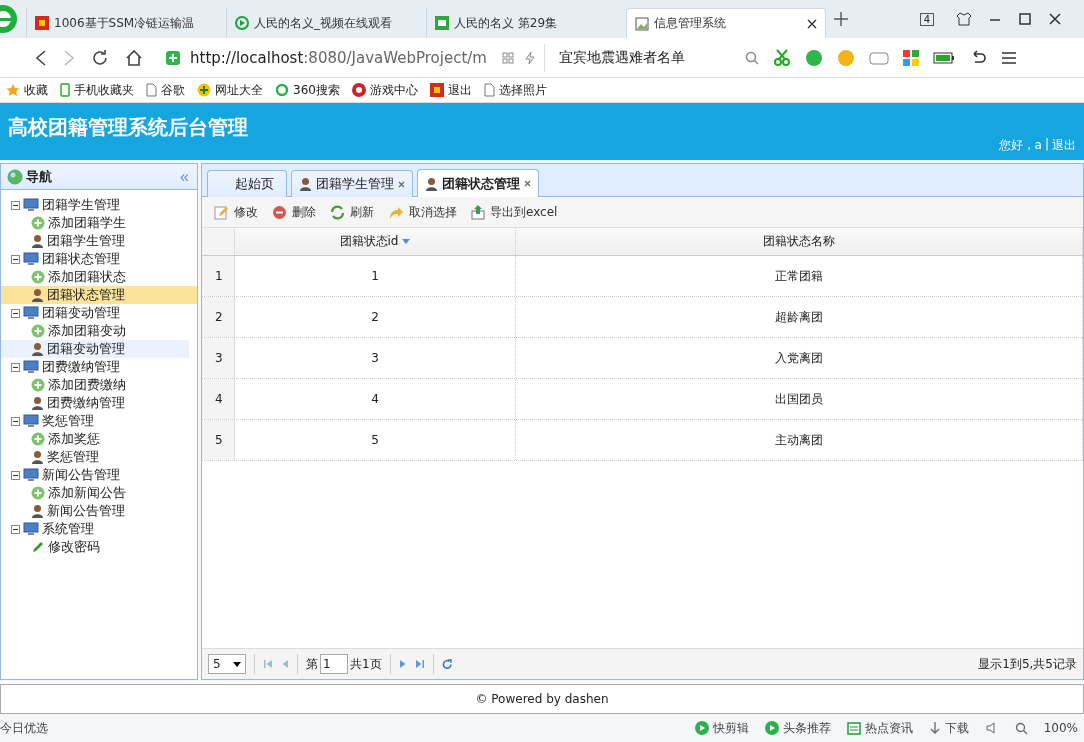  What do you see at coordinates (99, 439) in the screenshot?
I see `tree-item: 添加奖惩` at bounding box center [99, 439].